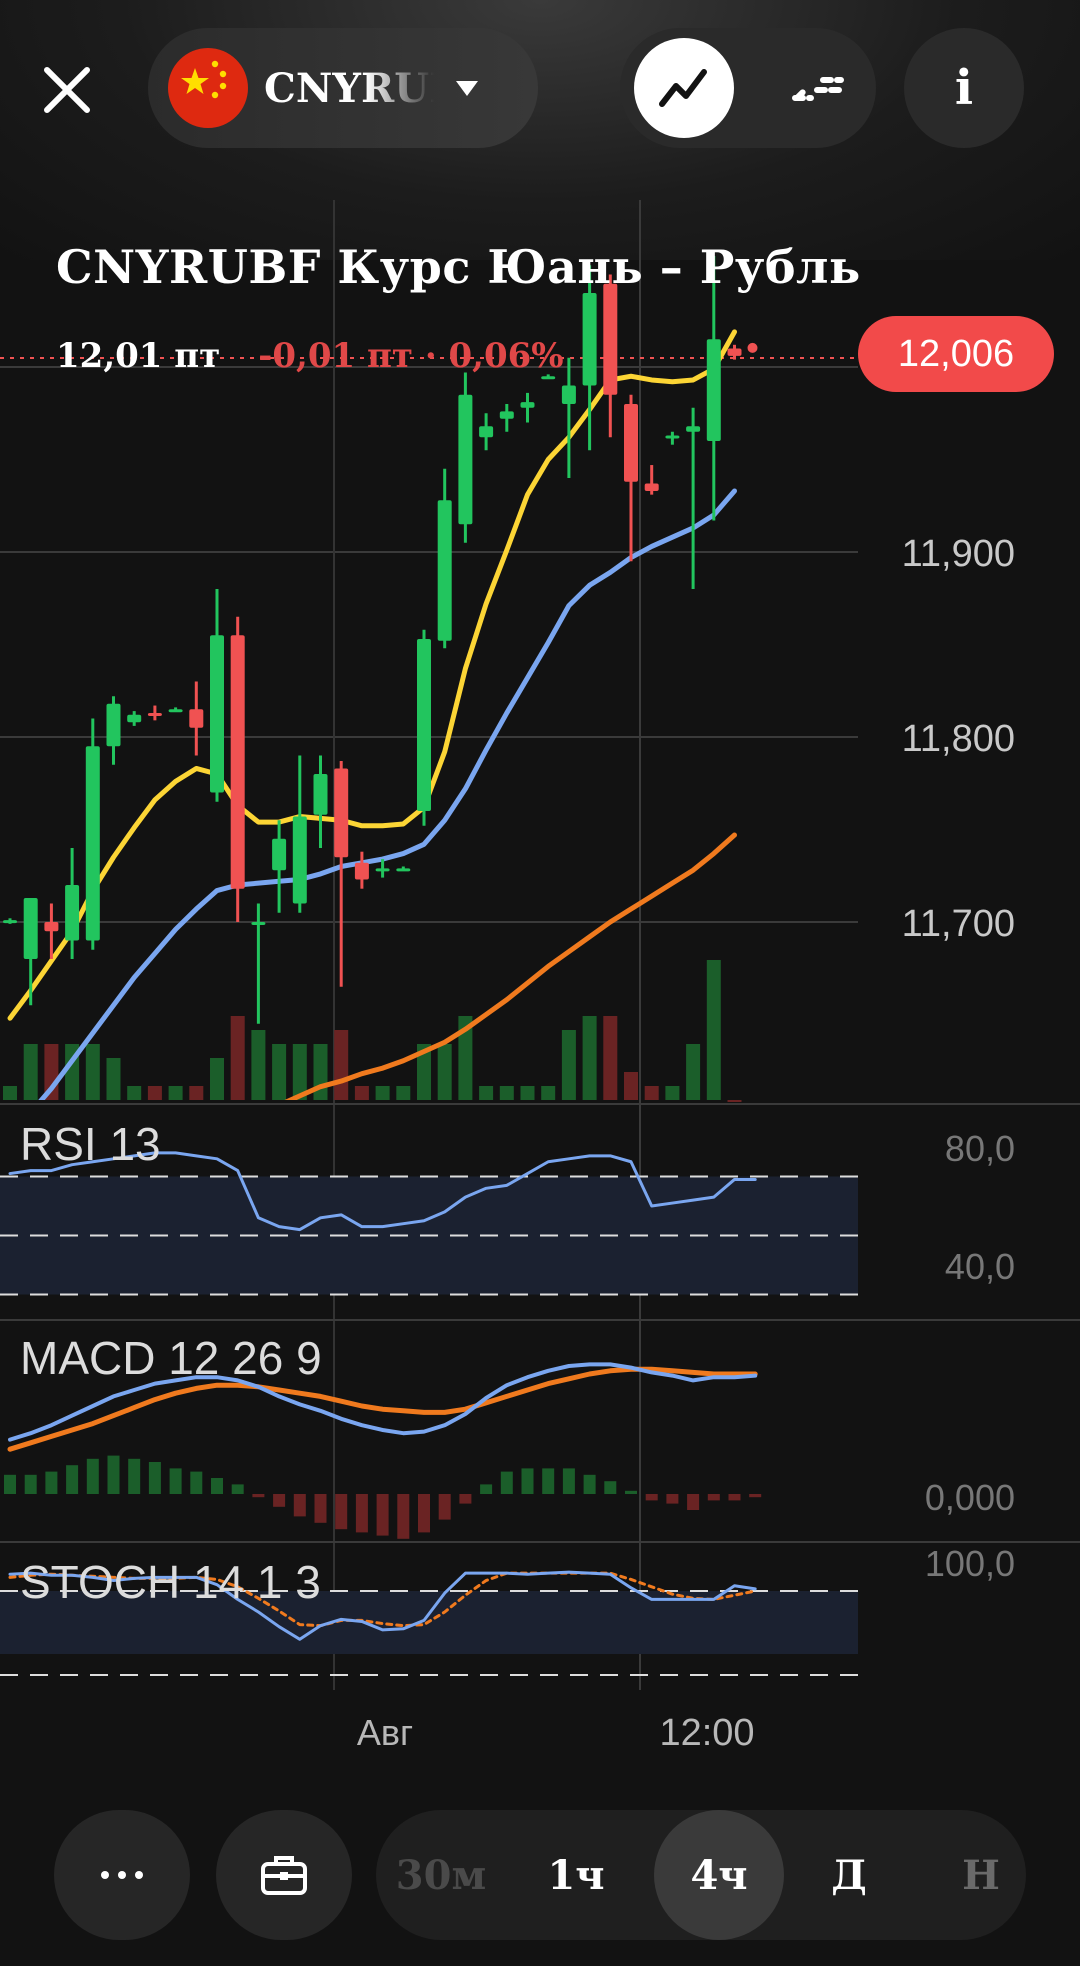 The image size is (1080, 1966). What do you see at coordinates (284, 1875) in the screenshot?
I see `portfolio-button` at bounding box center [284, 1875].